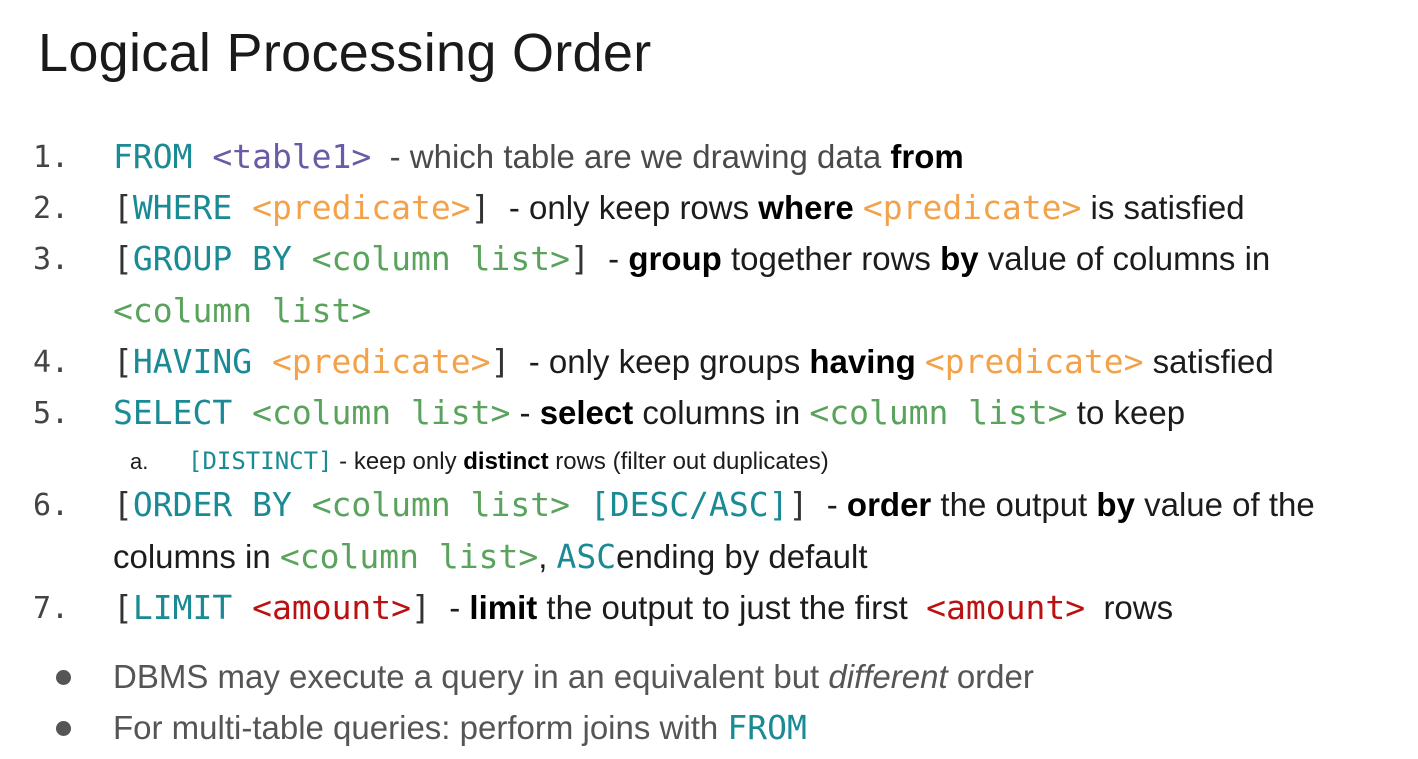 This screenshot has width=1418, height=759. What do you see at coordinates (192, 207) in the screenshot?
I see `code-token: WHERE` at bounding box center [192, 207].